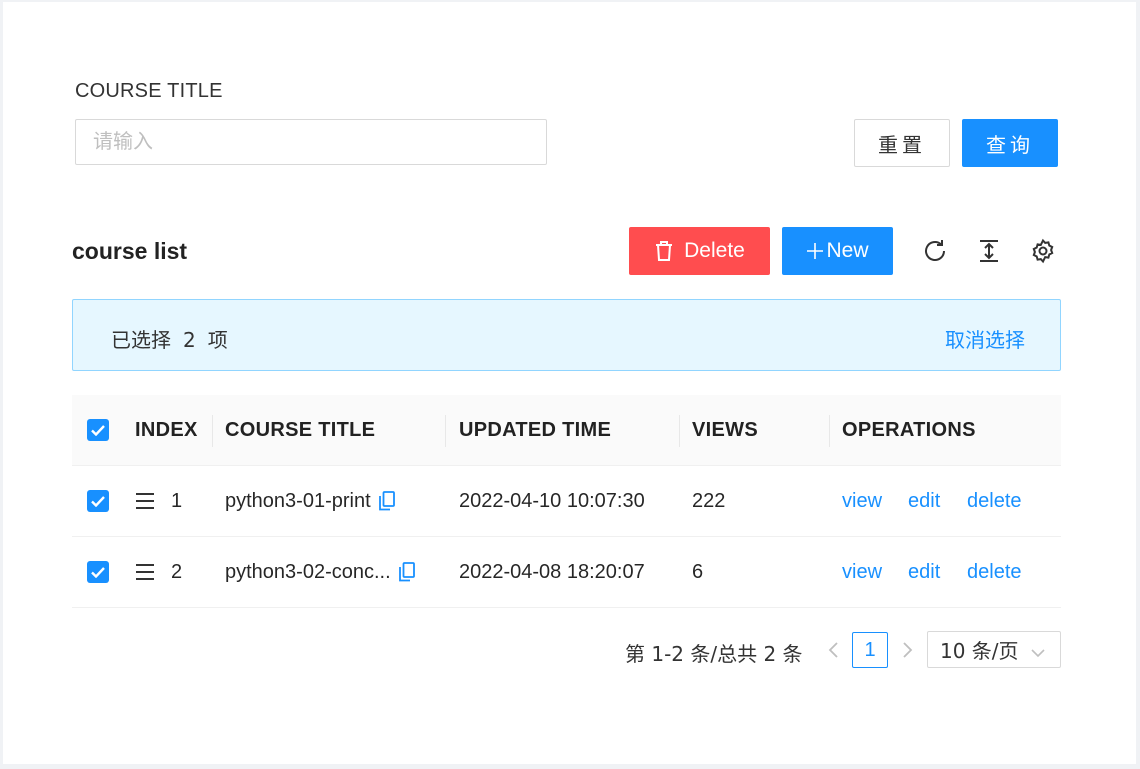  What do you see at coordinates (552, 571) in the screenshot?
I see `updated-time-cell: 2022-04-08 18:20:07` at bounding box center [552, 571].